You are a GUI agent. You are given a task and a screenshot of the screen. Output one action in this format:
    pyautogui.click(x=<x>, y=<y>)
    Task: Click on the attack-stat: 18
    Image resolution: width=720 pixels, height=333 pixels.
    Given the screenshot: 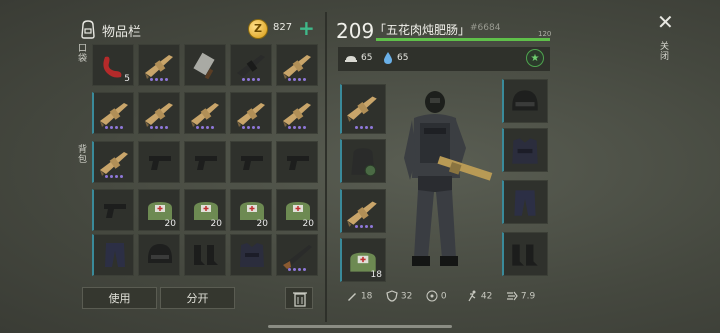 What is the action you would take?
    pyautogui.click(x=359, y=296)
    